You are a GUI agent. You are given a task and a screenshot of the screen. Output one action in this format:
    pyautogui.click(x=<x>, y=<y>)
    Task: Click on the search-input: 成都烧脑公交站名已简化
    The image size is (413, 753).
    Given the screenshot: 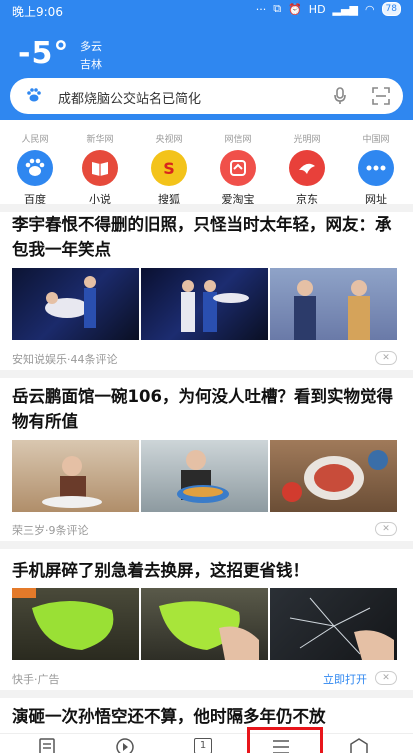 What is the action you would take?
    pyautogui.click(x=129, y=97)
    